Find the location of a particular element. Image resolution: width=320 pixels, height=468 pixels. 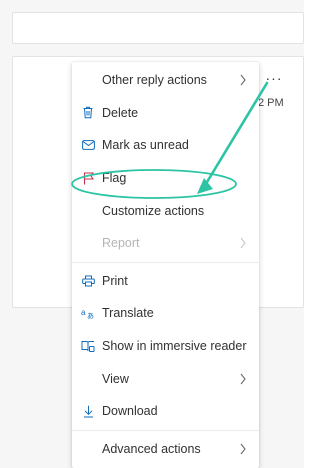

menu-item-label: Advanced actions is located at coordinates (151, 448).